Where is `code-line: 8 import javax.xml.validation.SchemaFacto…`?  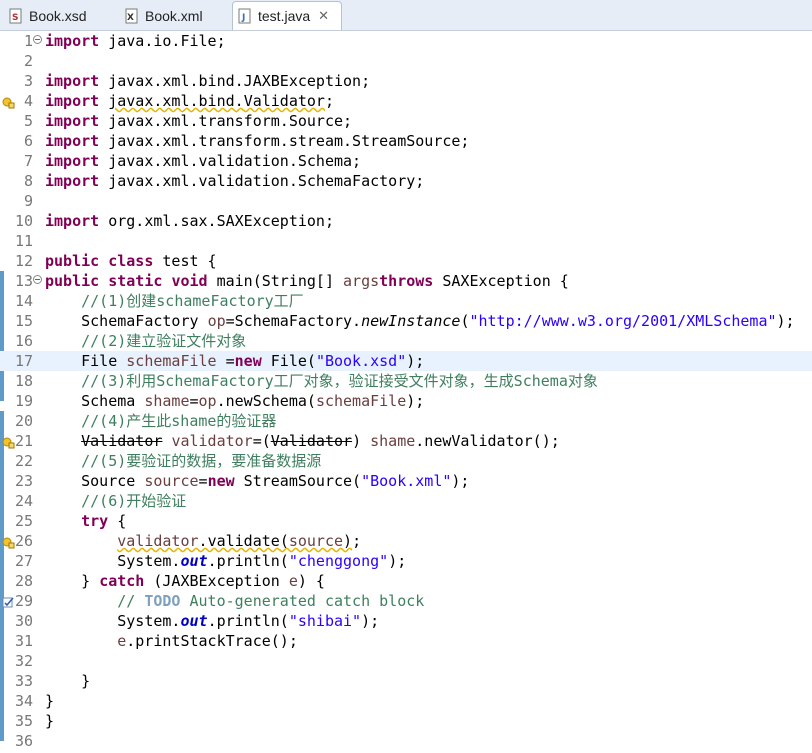 code-line: 8 import javax.xml.validation.SchemaFacto… is located at coordinates (406, 181).